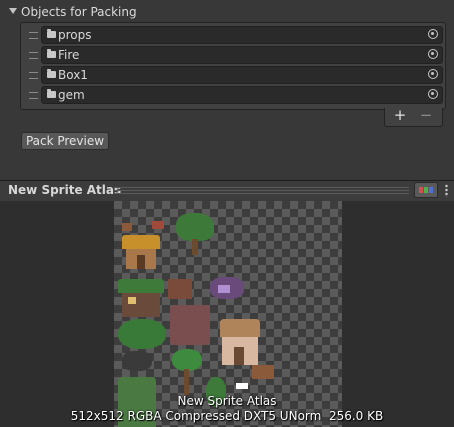 Image resolution: width=454 pixels, height=427 pixels. I want to click on foldout-arrow-icon, so click(13, 11).